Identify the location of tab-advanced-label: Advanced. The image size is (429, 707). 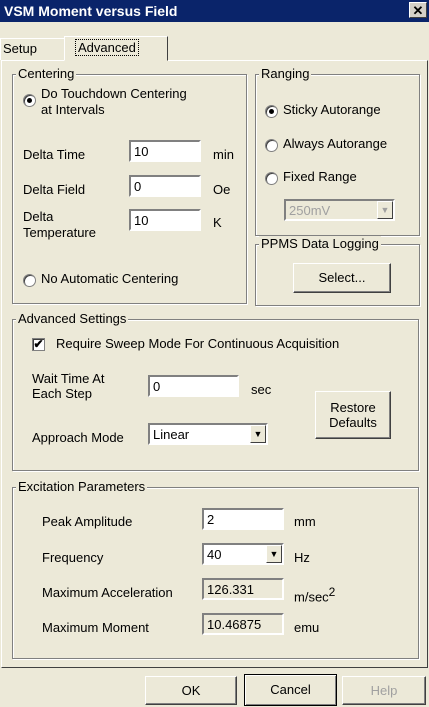
(107, 47).